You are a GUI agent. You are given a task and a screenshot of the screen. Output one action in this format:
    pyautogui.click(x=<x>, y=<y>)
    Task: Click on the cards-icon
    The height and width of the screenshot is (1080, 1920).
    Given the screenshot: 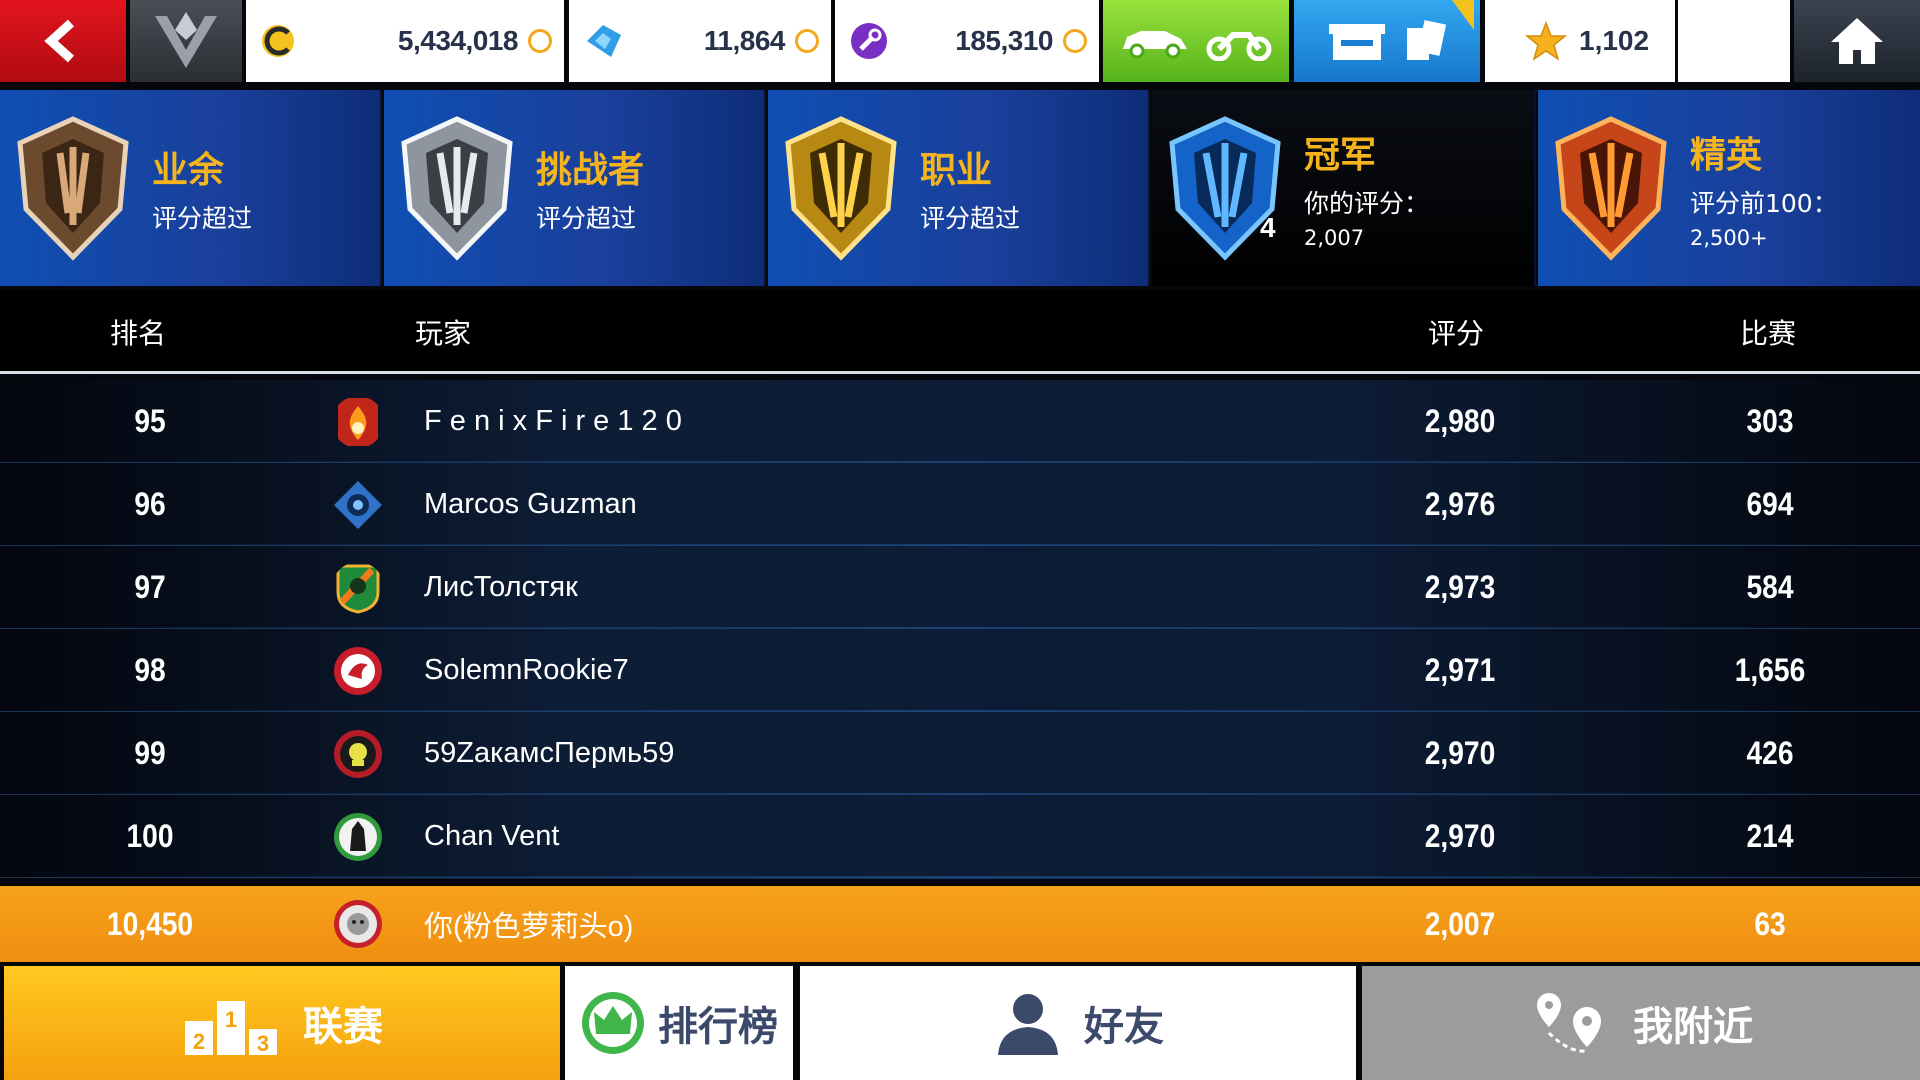 What is the action you would take?
    pyautogui.click(x=1427, y=40)
    